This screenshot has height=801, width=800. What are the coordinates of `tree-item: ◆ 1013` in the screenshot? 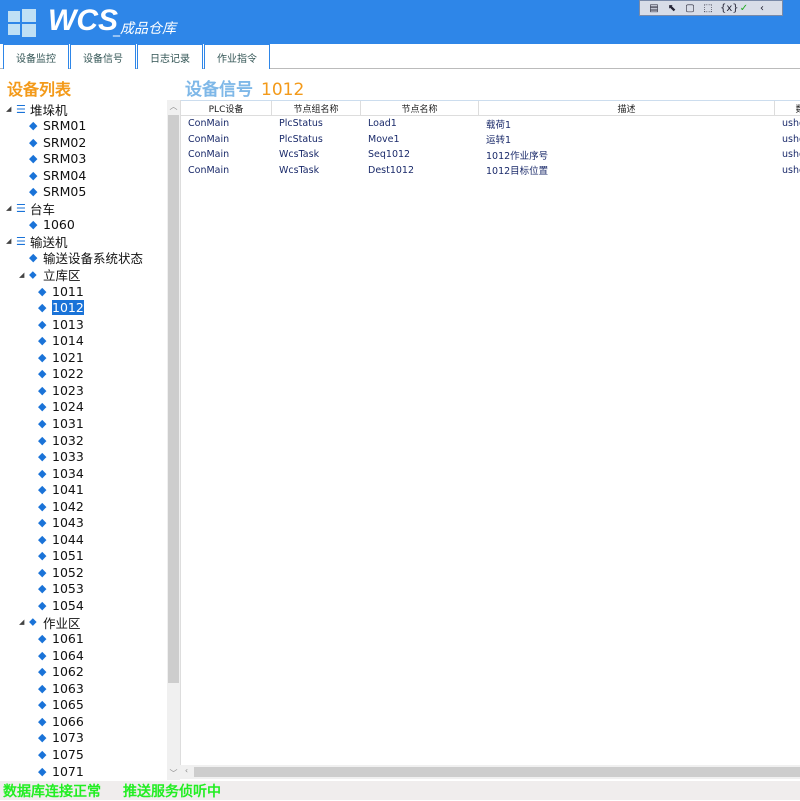 It's located at (58, 324).